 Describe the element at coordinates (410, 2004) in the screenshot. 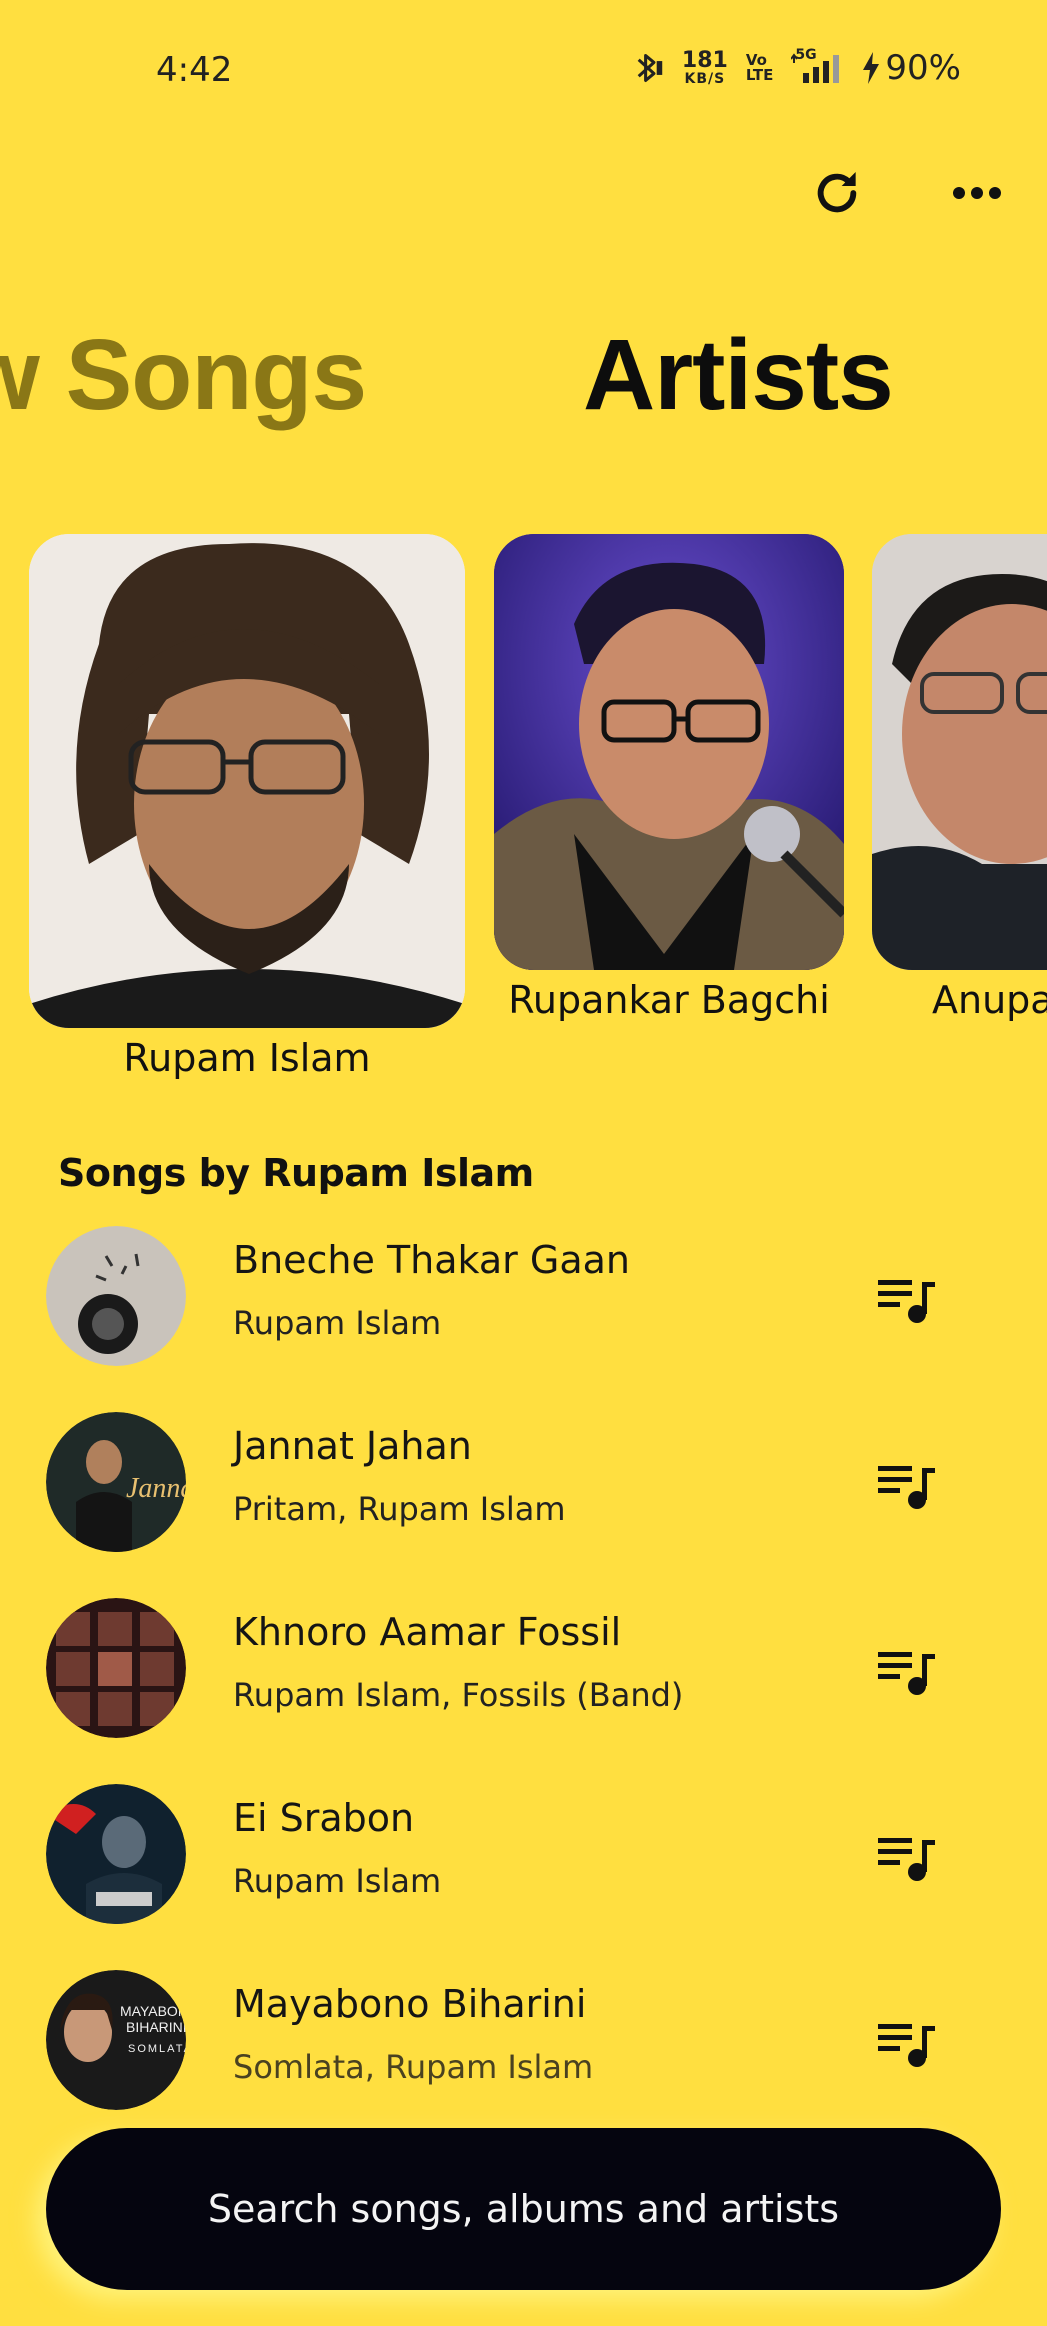

I see `song-title: Mayabono Biharini` at that location.